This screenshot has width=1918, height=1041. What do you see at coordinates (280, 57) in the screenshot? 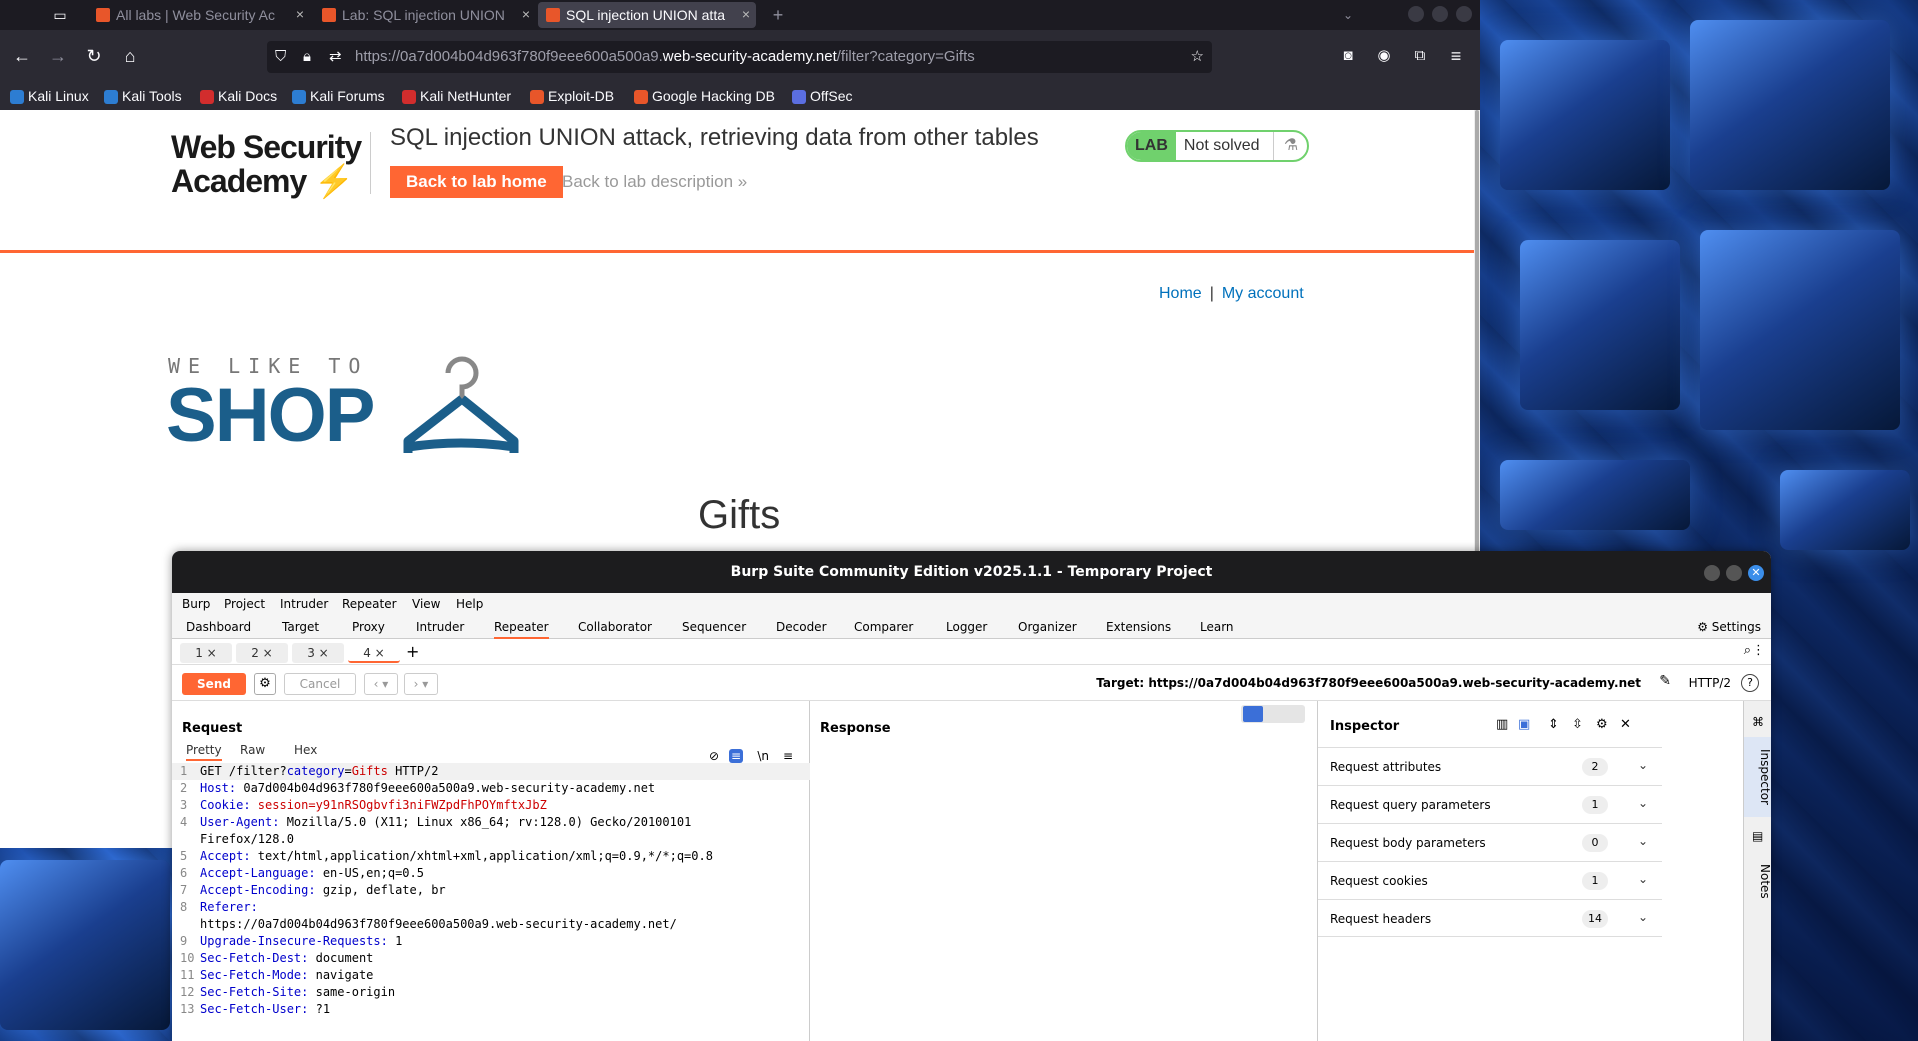
I see `shield-icon: ⛉` at bounding box center [280, 57].